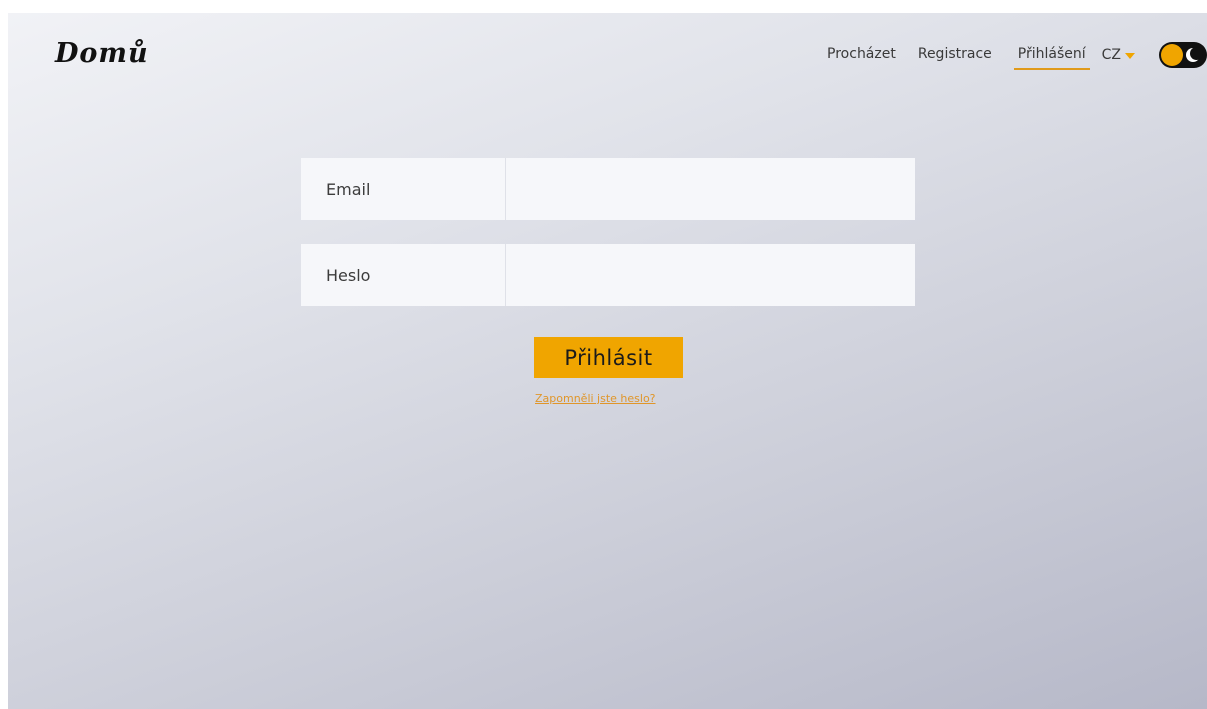 Image resolution: width=1207 pixels, height=709 pixels. Describe the element at coordinates (710, 275) in the screenshot. I see `password-input` at that location.